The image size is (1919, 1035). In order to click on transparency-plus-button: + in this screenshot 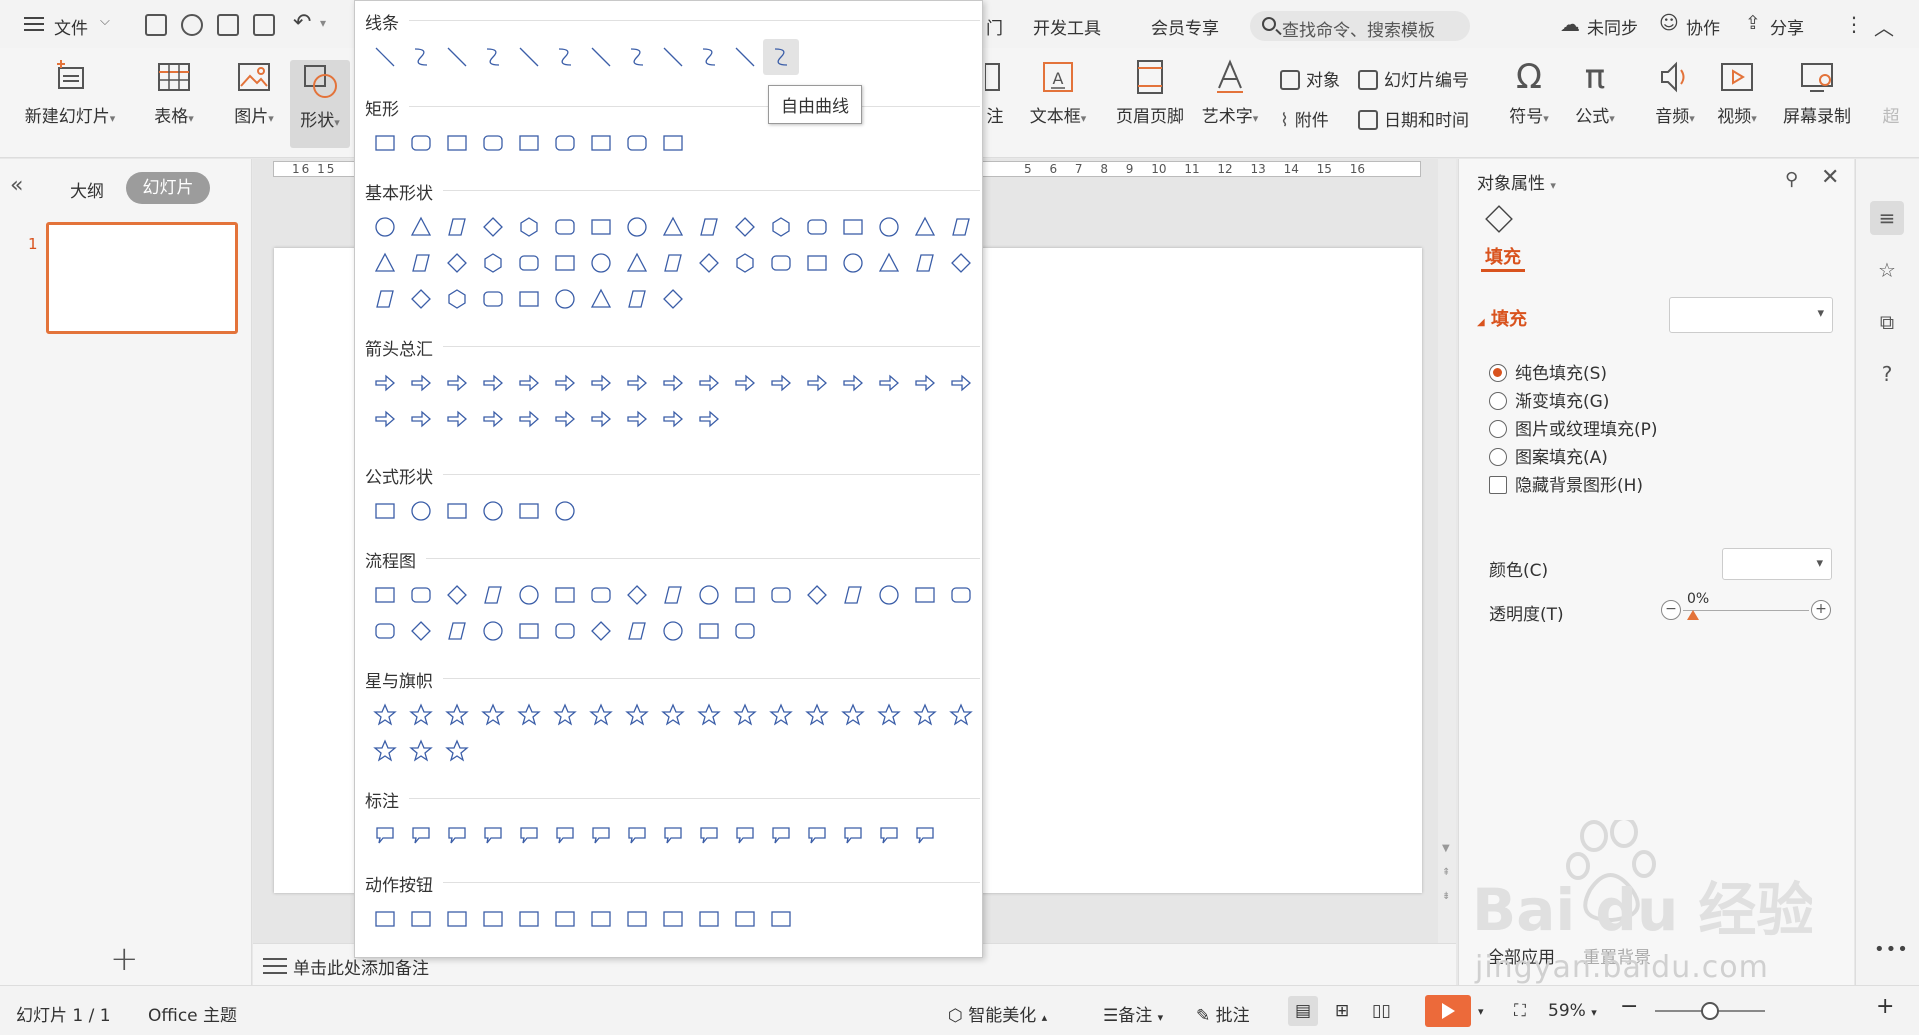, I will do `click(1821, 610)`.